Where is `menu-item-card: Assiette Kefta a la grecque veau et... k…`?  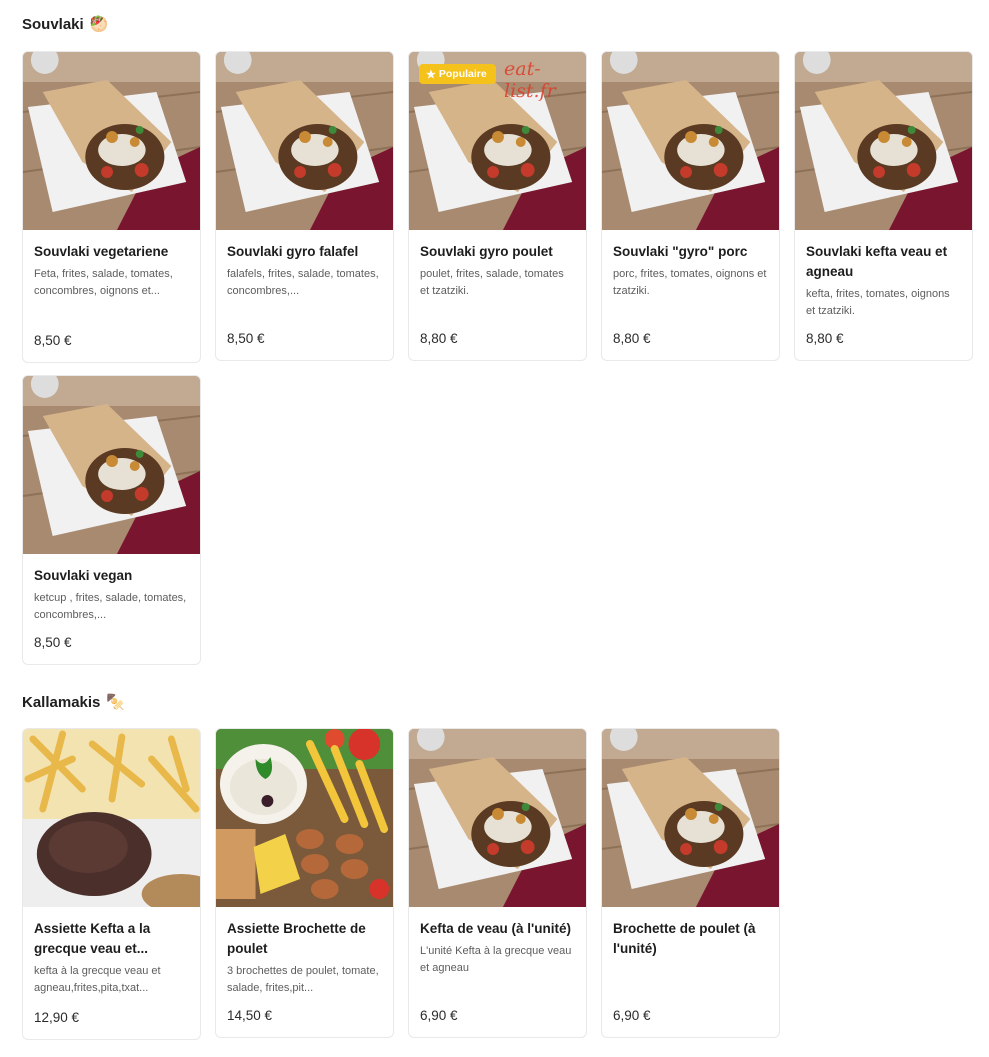 menu-item-card: Assiette Kefta a la grecque veau et... k… is located at coordinates (111, 884).